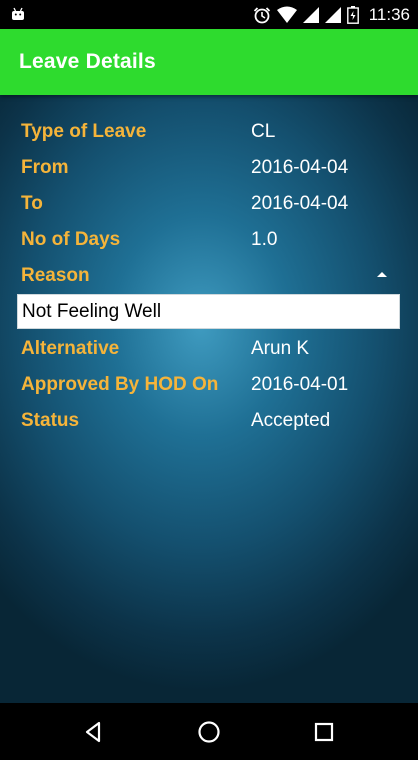 This screenshot has width=418, height=760. I want to click on navigation-bar, so click(209, 731).